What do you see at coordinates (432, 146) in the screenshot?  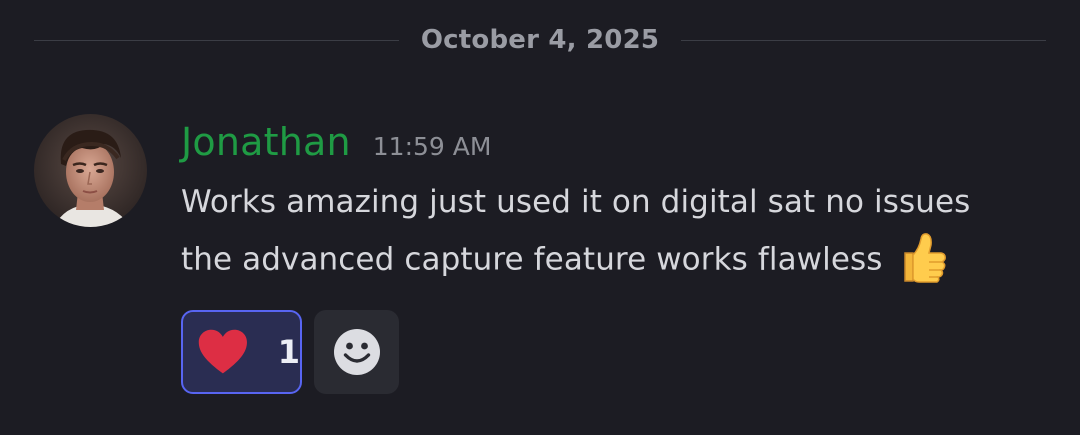 I see `message-timestamp: 11:59 AM` at bounding box center [432, 146].